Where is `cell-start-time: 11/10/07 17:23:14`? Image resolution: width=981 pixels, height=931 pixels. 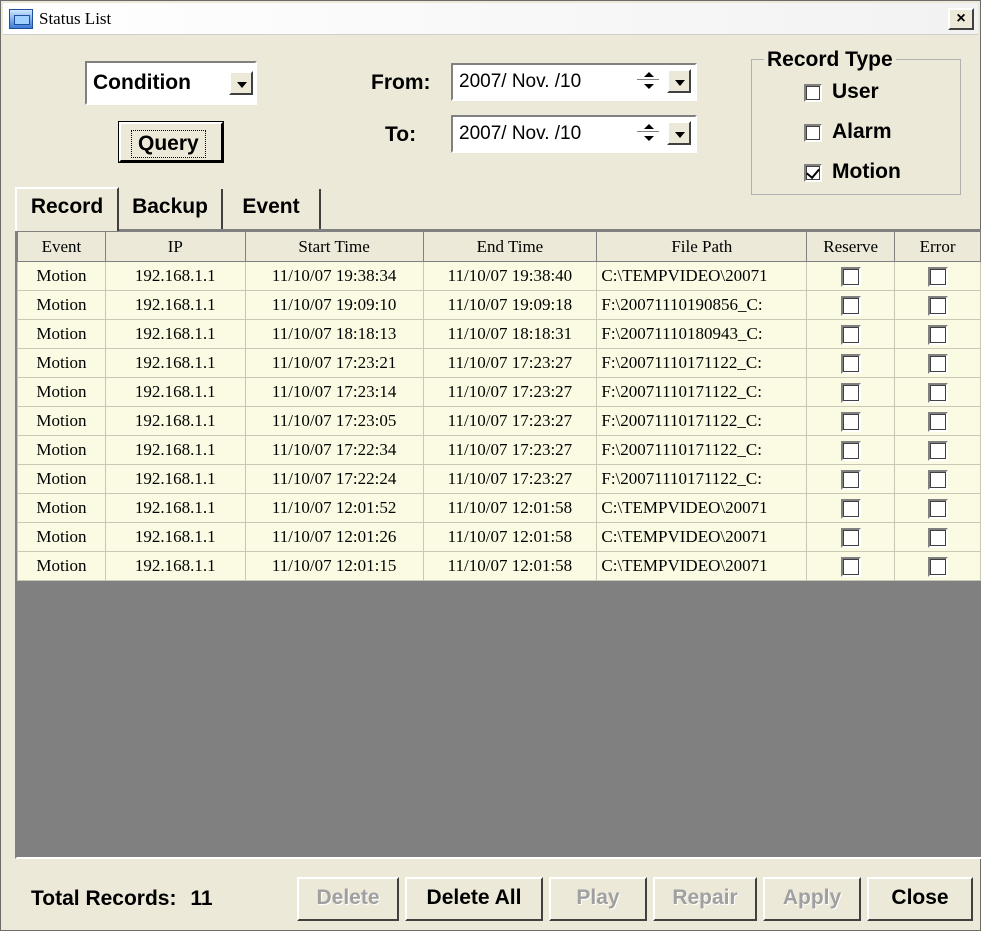 cell-start-time: 11/10/07 17:23:14 is located at coordinates (334, 392).